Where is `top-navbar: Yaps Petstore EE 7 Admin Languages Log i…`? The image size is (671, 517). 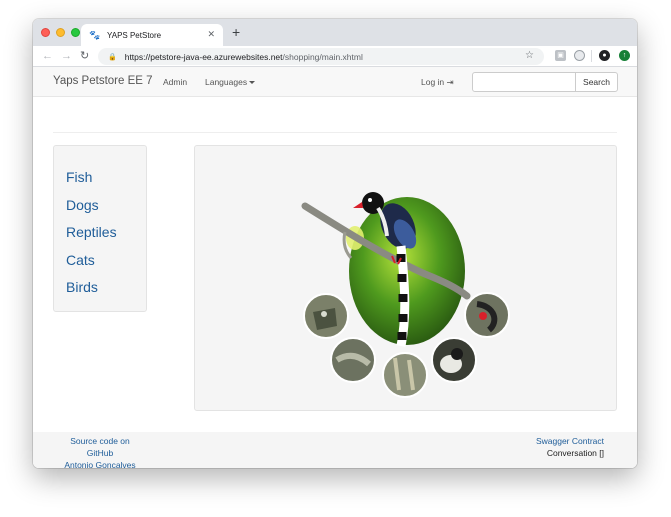
top-navbar: Yaps Petstore EE 7 Admin Languages Log i… is located at coordinates (335, 82).